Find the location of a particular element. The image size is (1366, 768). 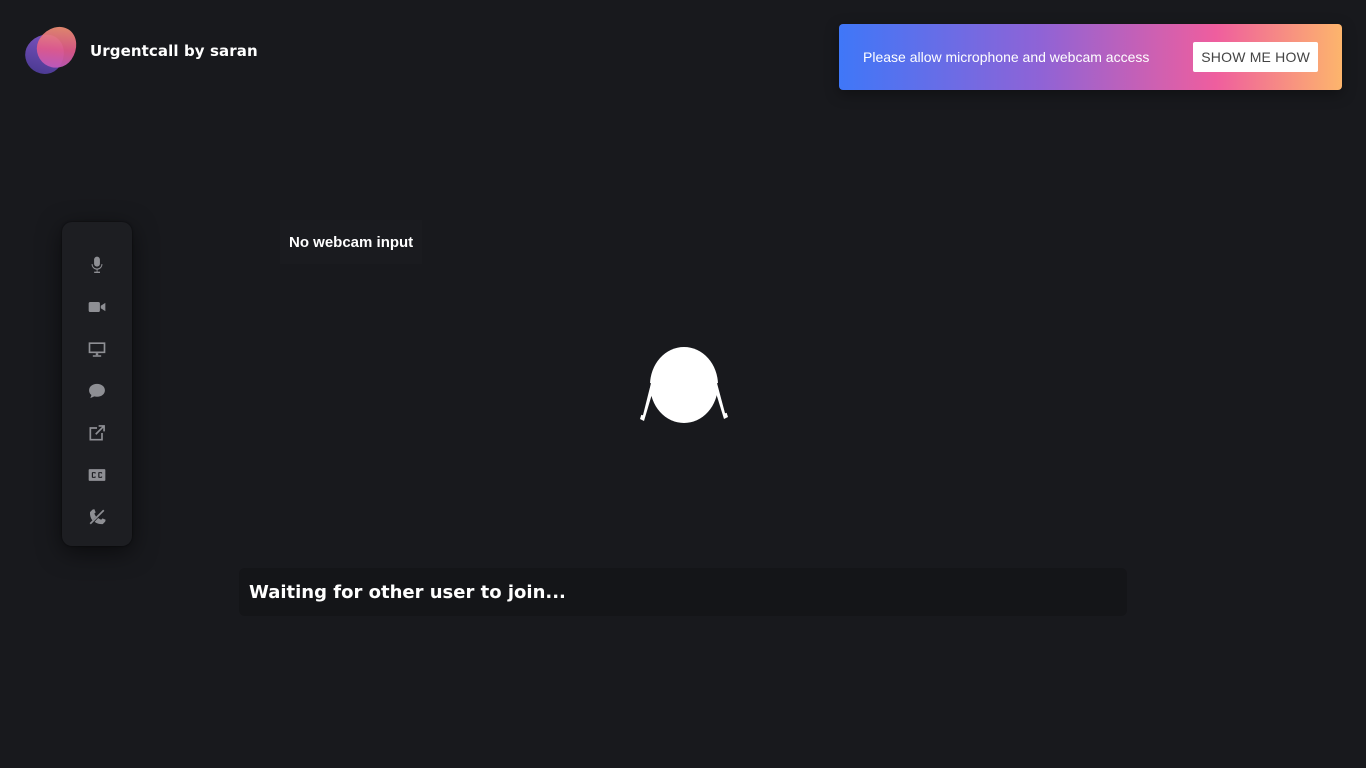

camera-button is located at coordinates (97, 307).